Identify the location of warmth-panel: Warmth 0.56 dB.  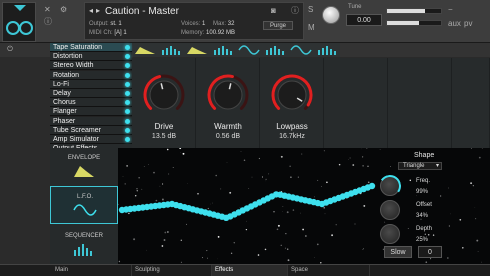
(228, 103).